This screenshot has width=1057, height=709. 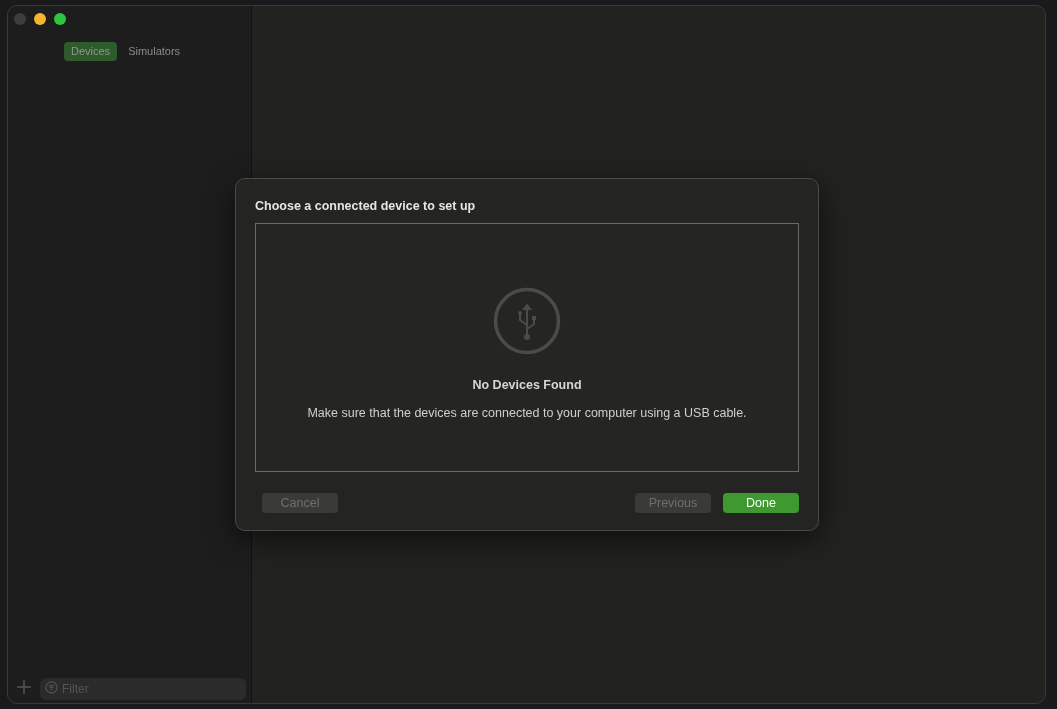 I want to click on zoom-button, so click(x=60, y=19).